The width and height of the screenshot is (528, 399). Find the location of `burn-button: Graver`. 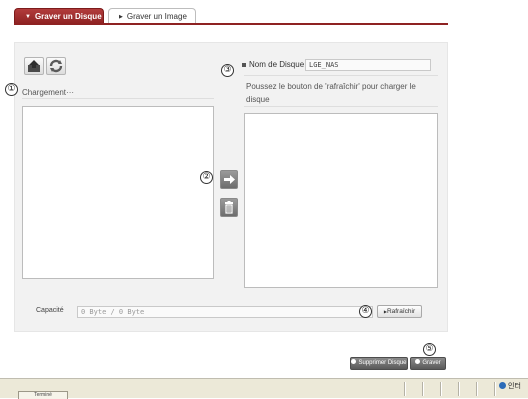

burn-button: Graver is located at coordinates (428, 363).